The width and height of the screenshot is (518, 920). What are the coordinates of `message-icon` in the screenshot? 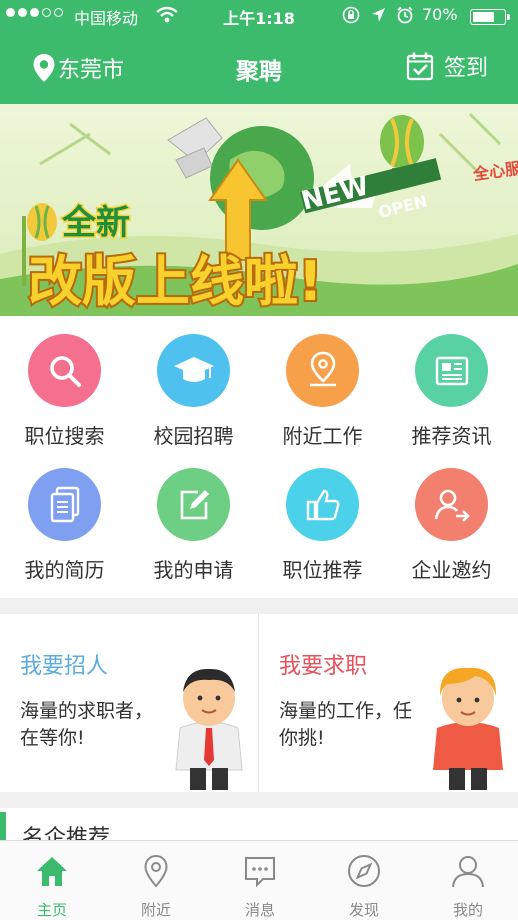 It's located at (260, 872).